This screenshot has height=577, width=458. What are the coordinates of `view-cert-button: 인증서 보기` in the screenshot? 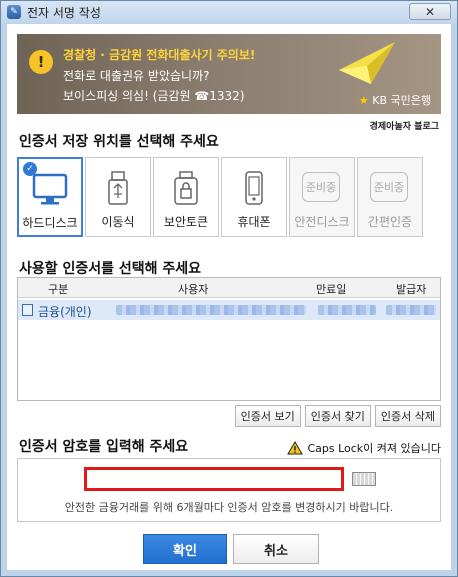 It's located at (267, 416).